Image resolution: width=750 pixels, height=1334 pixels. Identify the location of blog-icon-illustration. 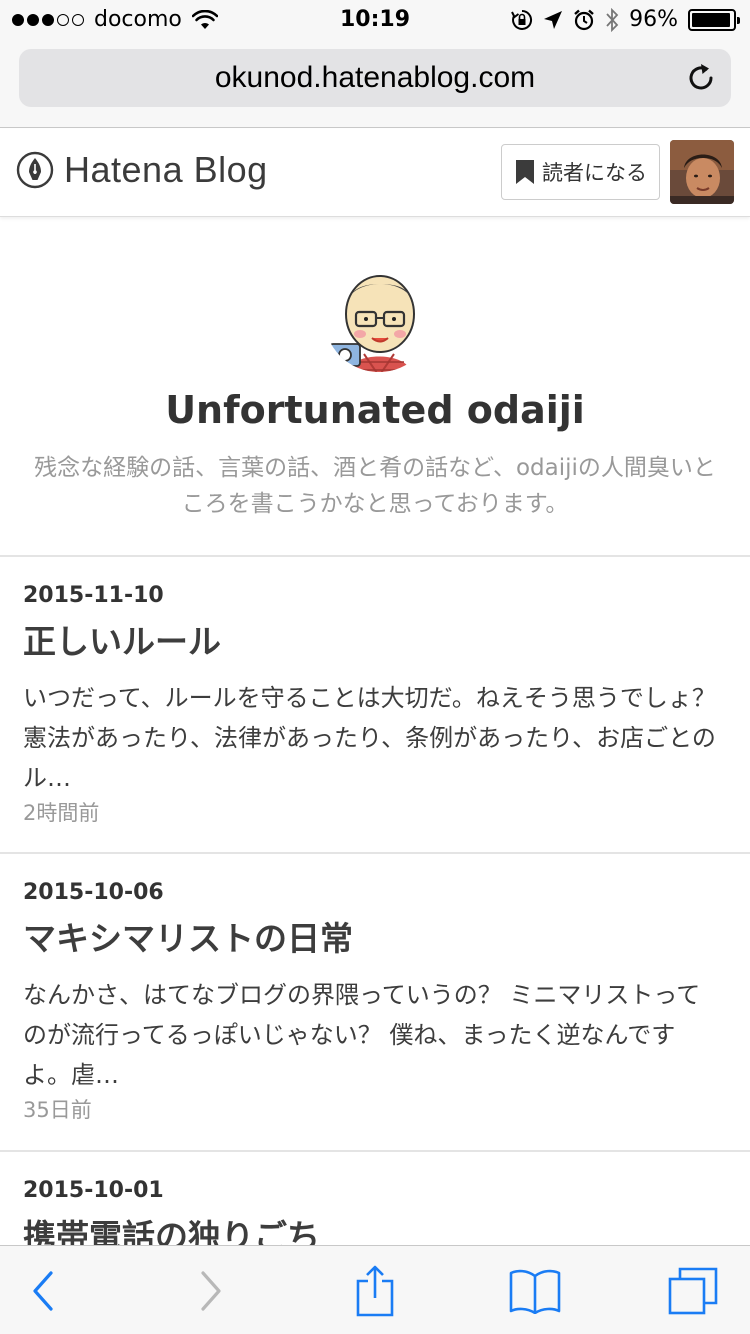
(379, 317).